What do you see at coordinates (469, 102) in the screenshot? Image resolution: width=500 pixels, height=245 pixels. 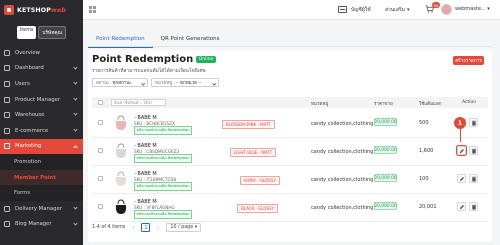 I see `header-action: Action` at bounding box center [469, 102].